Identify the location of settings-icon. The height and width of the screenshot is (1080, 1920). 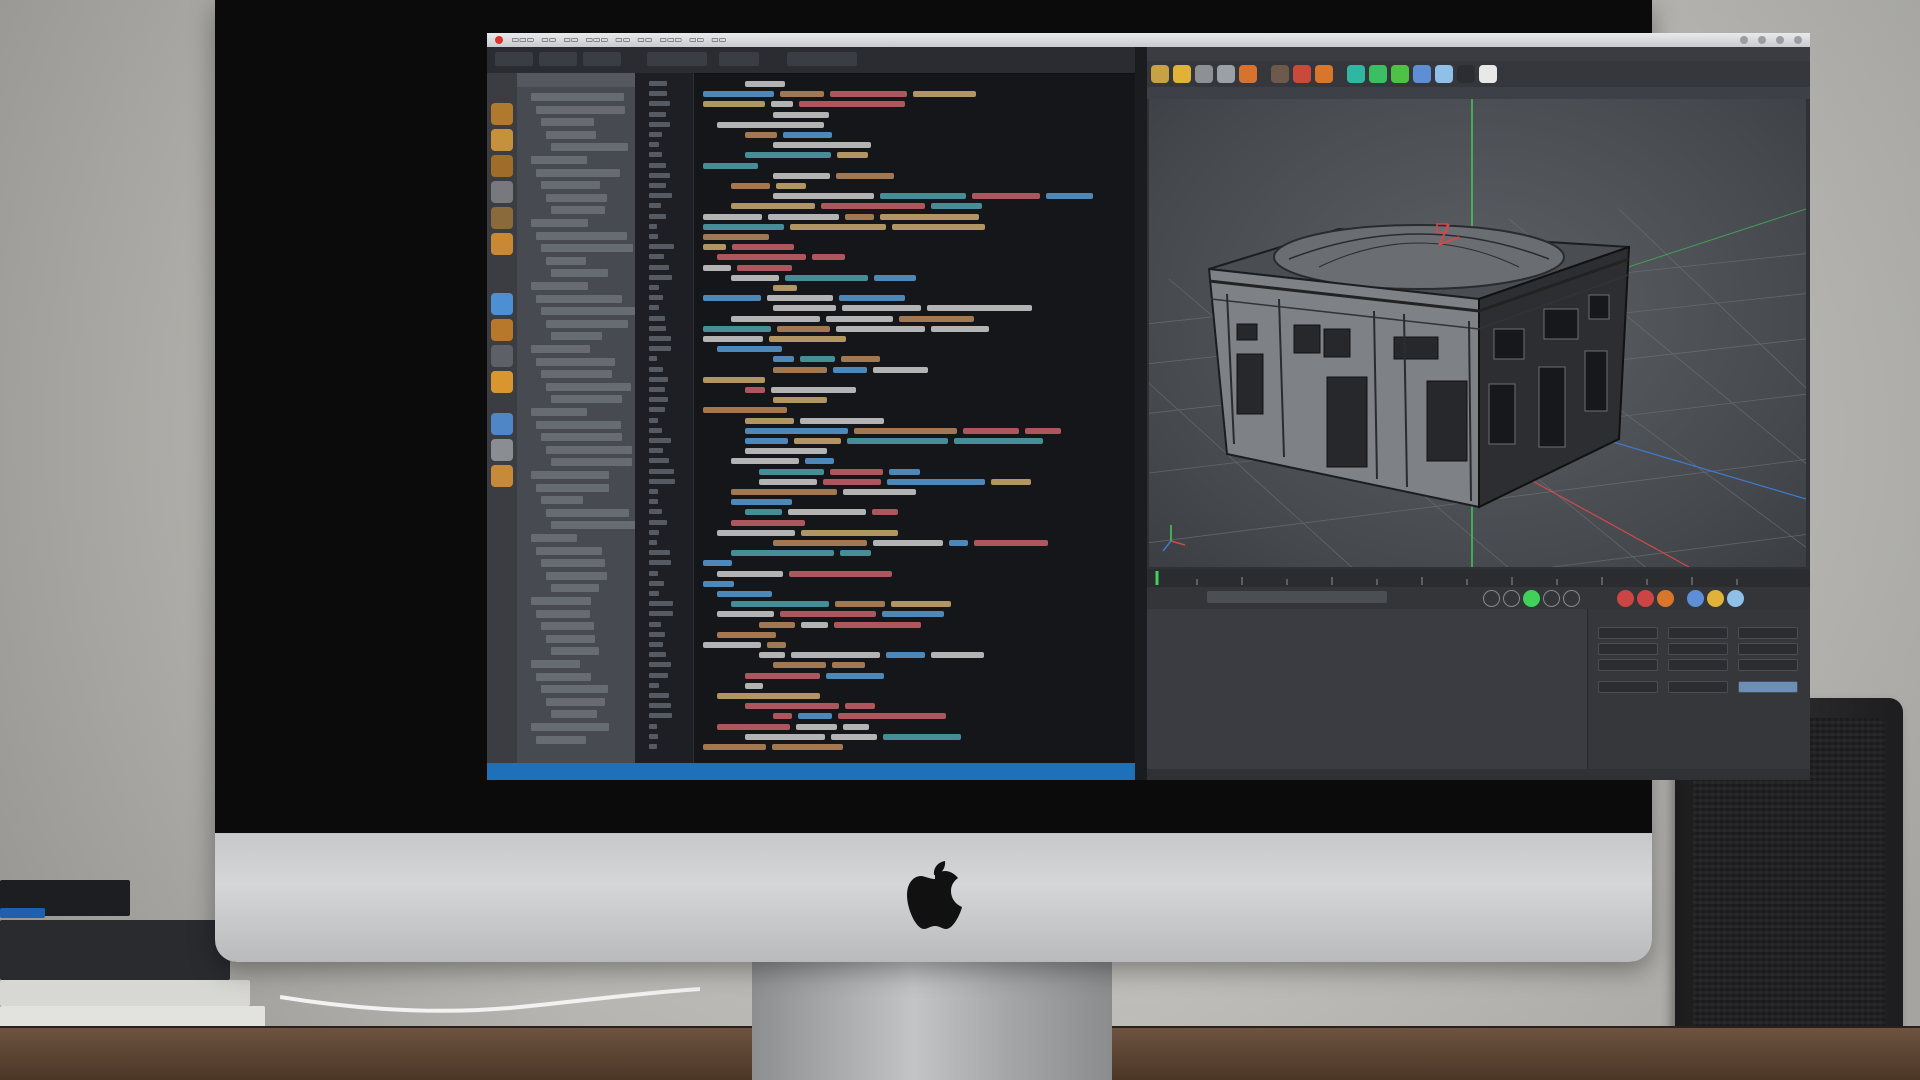
(1780, 40).